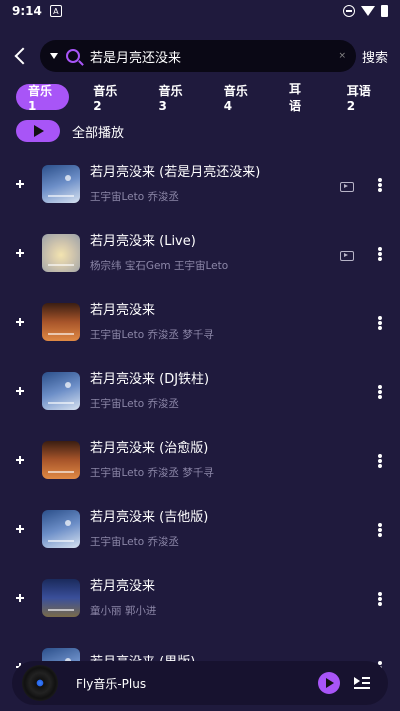 The image size is (400, 711). Describe the element at coordinates (238, 98) in the screenshot. I see `tab-music-4: 音乐4` at that location.